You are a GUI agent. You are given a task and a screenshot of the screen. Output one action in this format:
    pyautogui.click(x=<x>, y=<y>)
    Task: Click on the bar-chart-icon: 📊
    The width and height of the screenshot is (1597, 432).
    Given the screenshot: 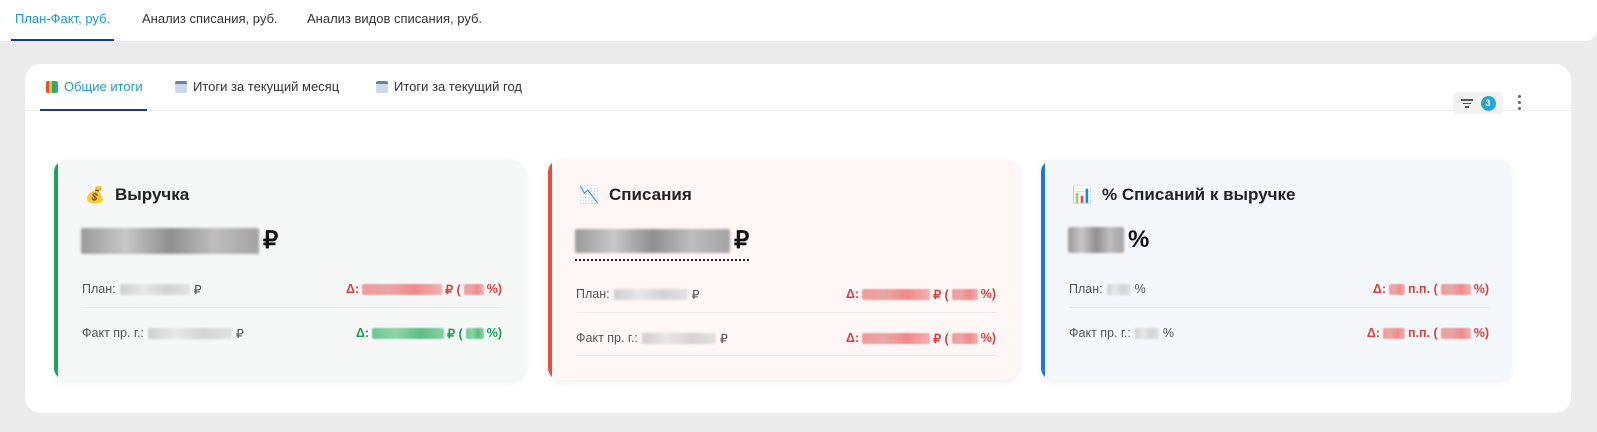 What is the action you would take?
    pyautogui.click(x=1082, y=195)
    